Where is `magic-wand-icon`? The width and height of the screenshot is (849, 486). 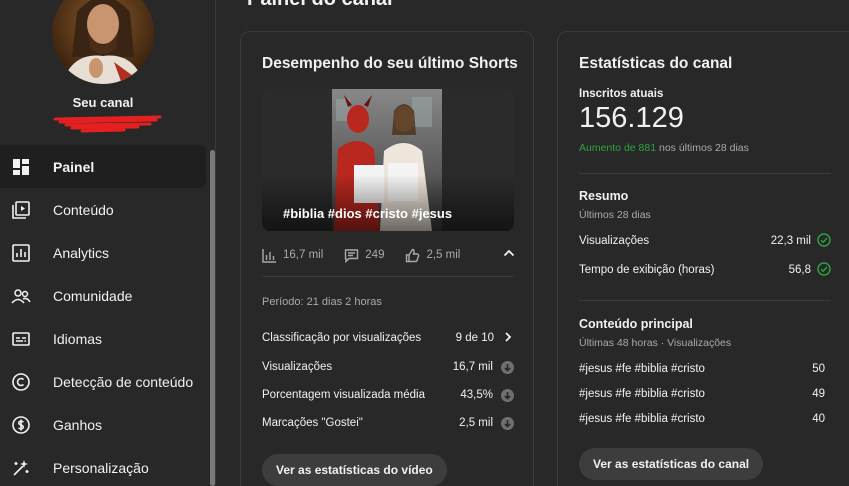
magic-wand-icon is located at coordinates (21, 468).